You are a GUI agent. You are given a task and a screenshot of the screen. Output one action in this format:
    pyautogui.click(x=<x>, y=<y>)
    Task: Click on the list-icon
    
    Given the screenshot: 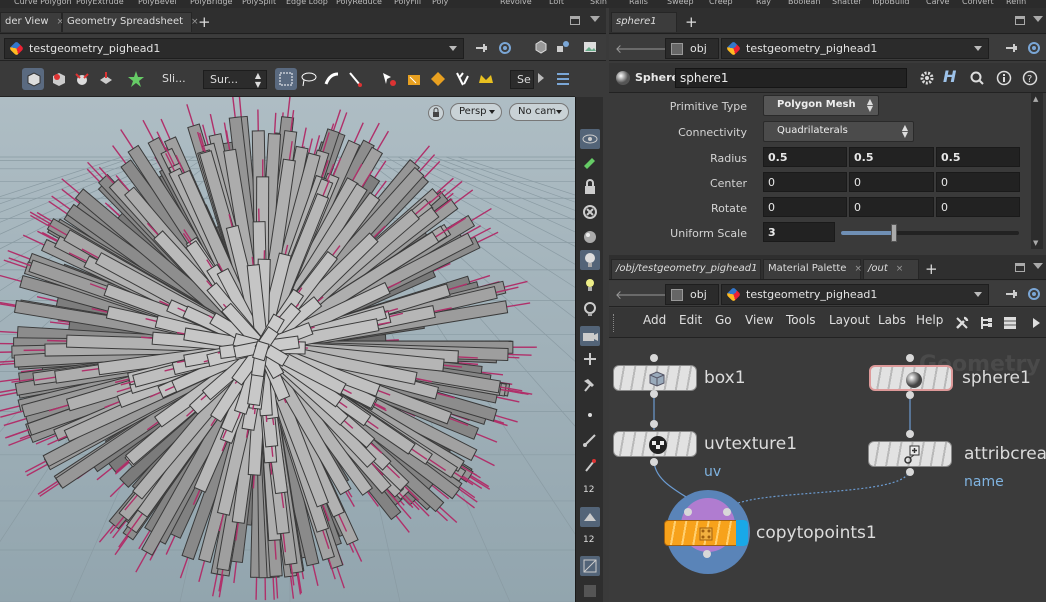 What is the action you would take?
    pyautogui.click(x=1010, y=323)
    